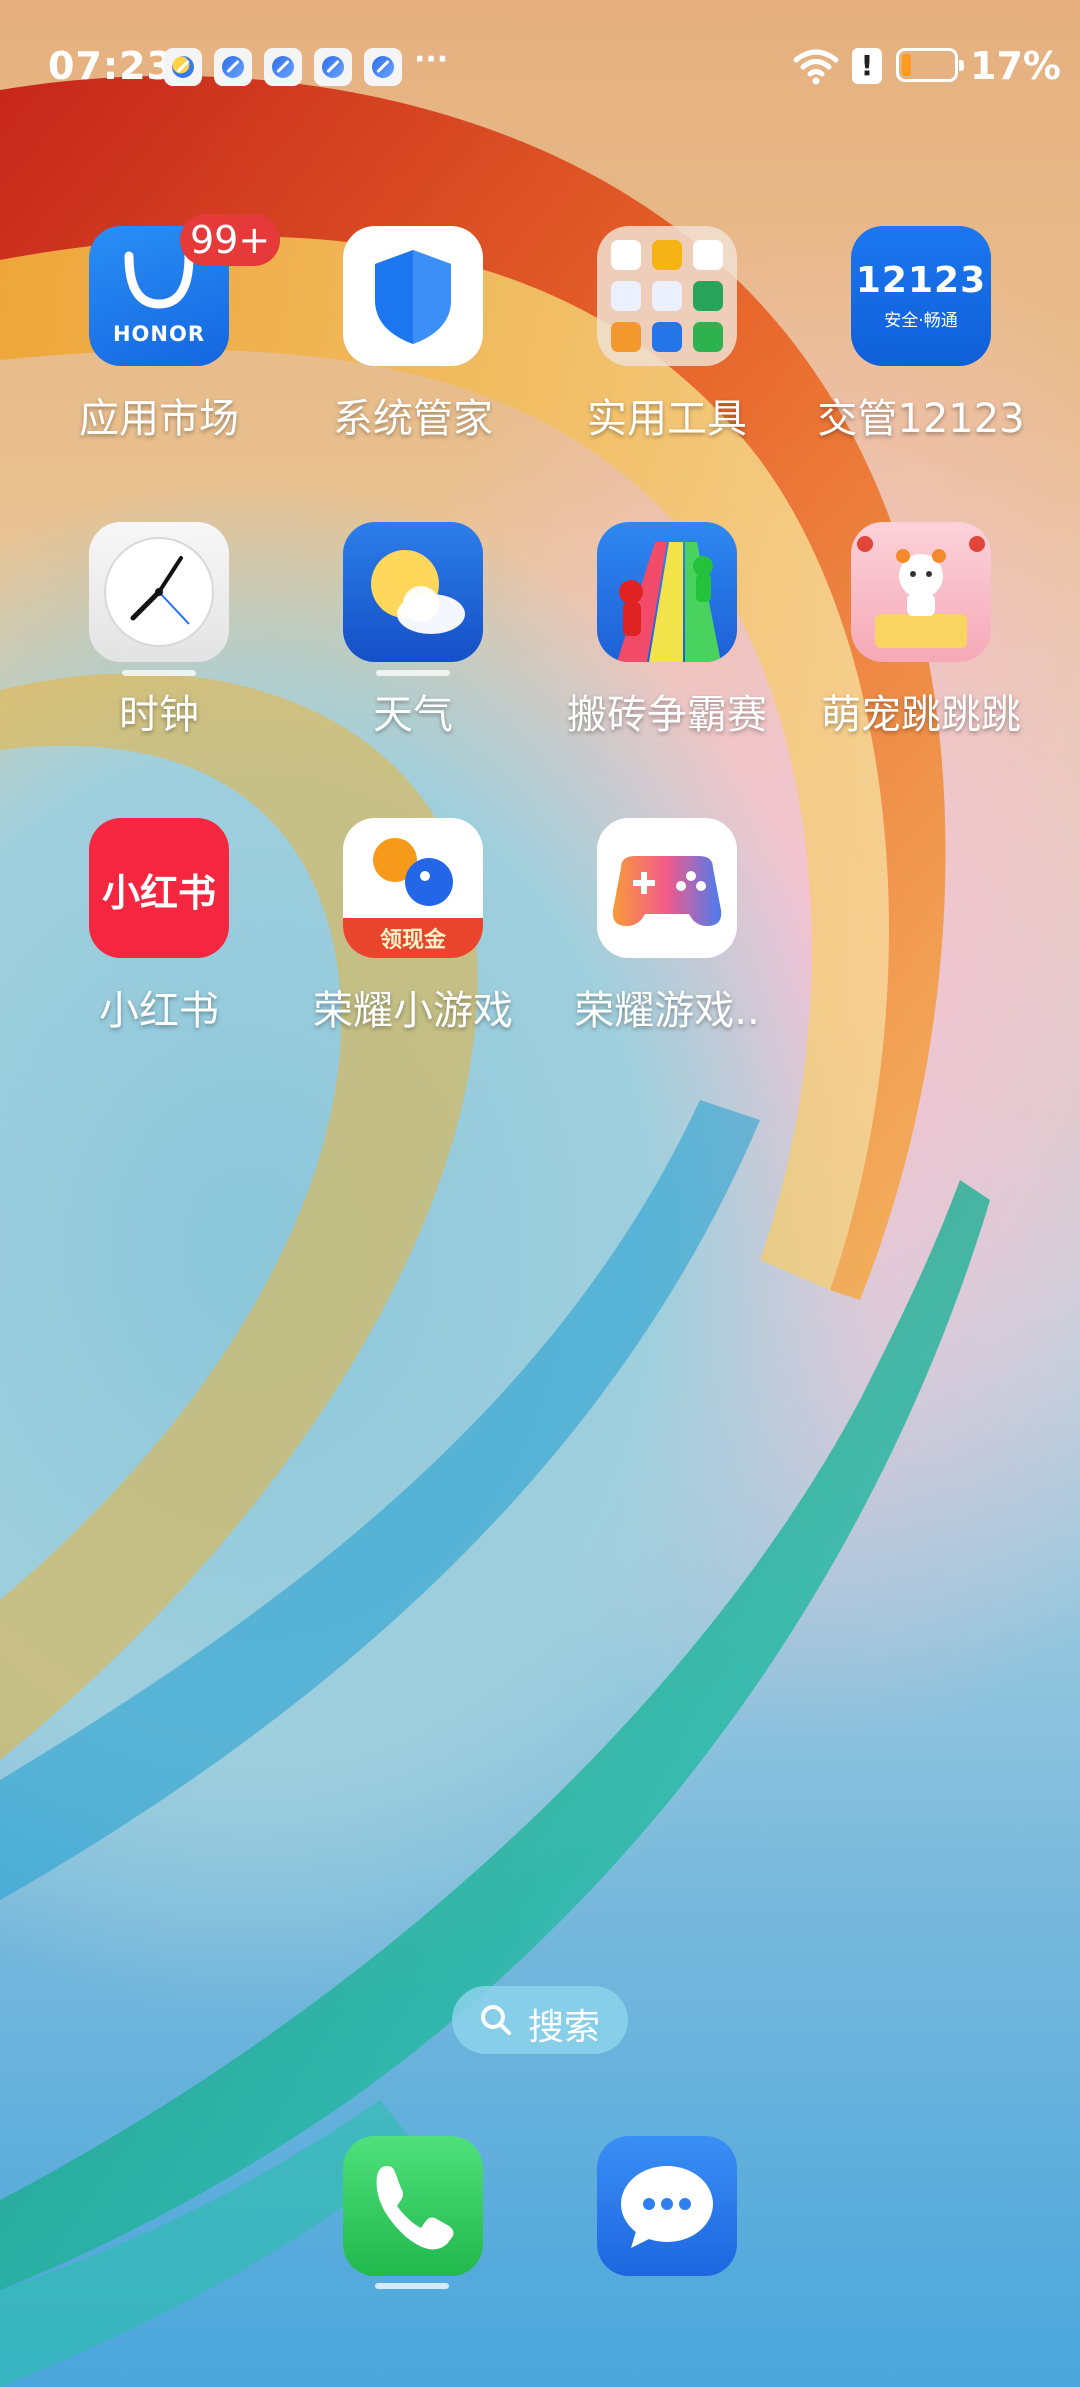  What do you see at coordinates (540, 70) in the screenshot?
I see `status-bar: 07:23 ··· ! 17%` at bounding box center [540, 70].